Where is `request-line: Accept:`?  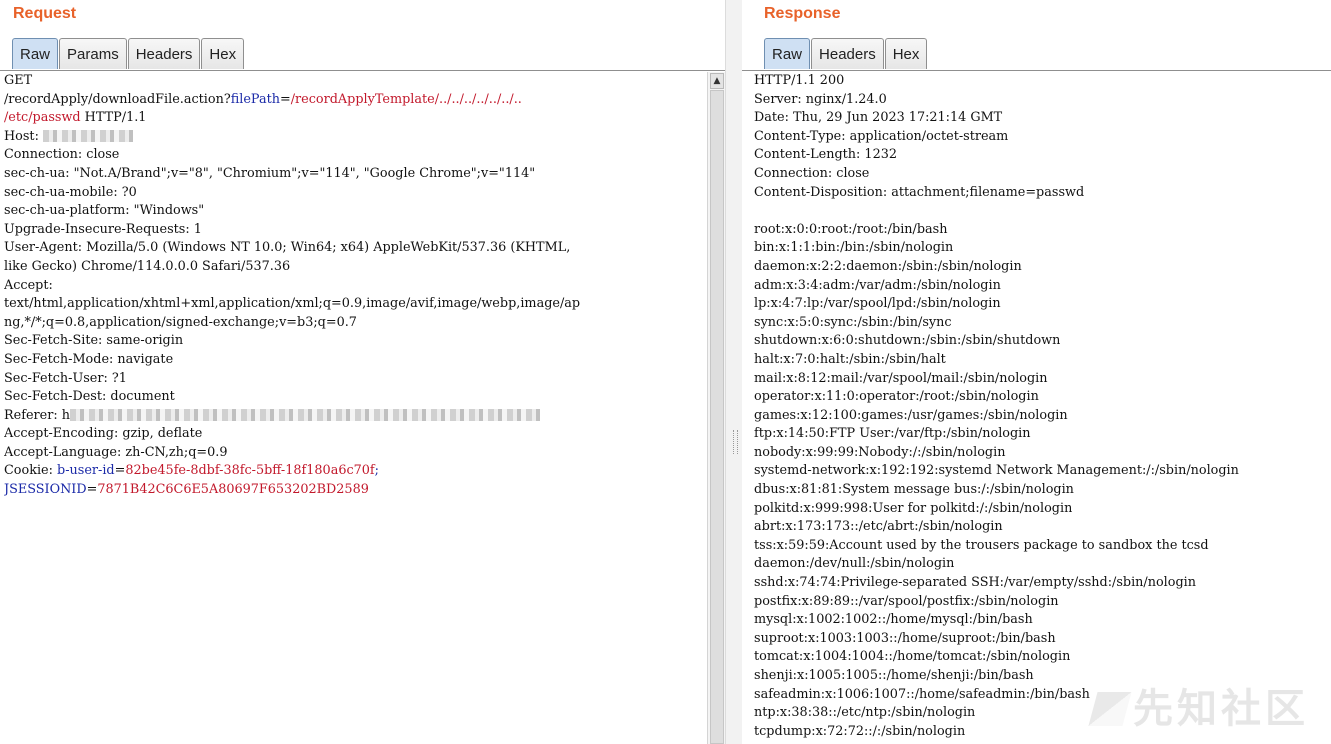 request-line: Accept: is located at coordinates (355, 286).